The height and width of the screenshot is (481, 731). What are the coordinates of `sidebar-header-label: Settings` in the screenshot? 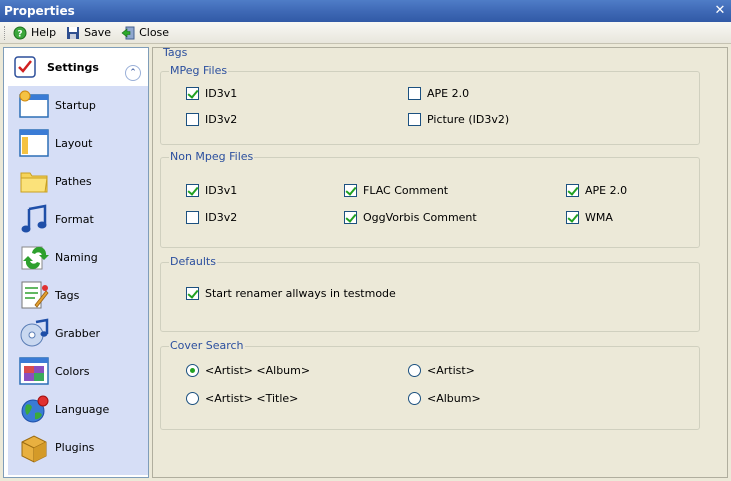 It's located at (73, 67).